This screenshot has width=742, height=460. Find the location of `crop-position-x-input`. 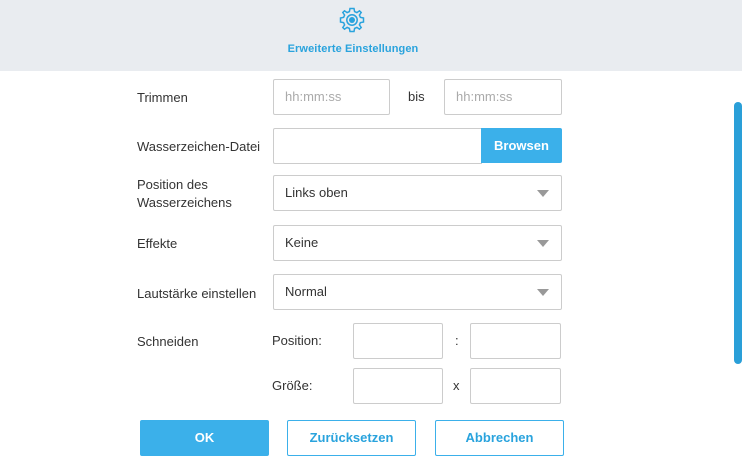

crop-position-x-input is located at coordinates (398, 341).